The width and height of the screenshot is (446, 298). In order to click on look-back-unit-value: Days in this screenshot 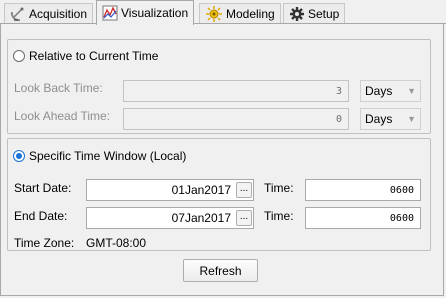, I will do `click(379, 91)`.